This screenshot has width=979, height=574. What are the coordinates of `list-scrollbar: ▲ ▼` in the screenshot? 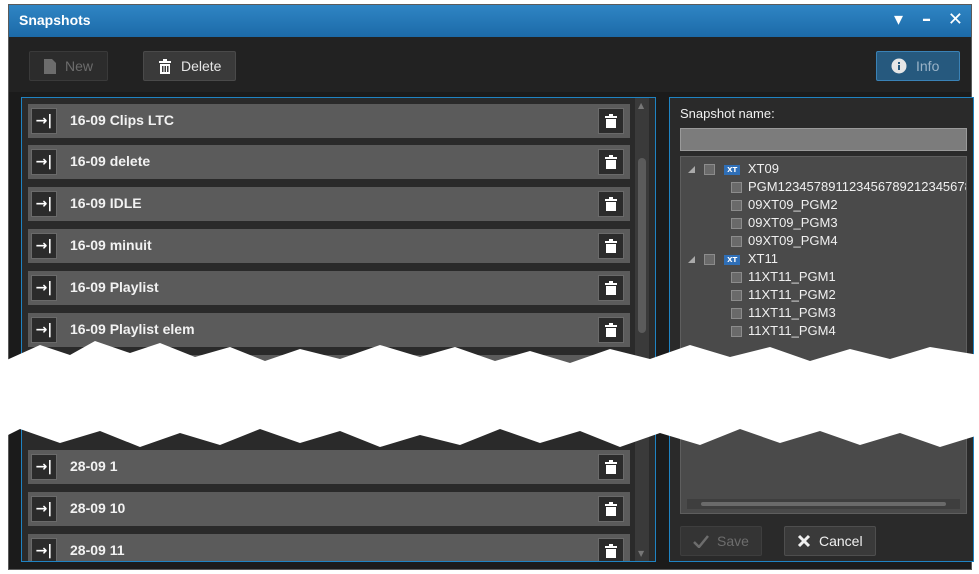 It's located at (642, 329).